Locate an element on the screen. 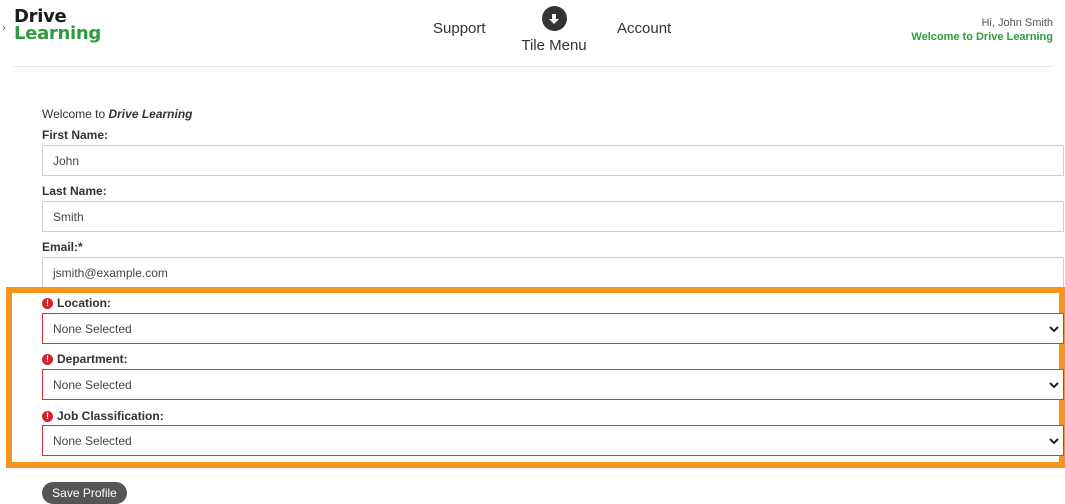  first-name-value: John is located at coordinates (66, 160).